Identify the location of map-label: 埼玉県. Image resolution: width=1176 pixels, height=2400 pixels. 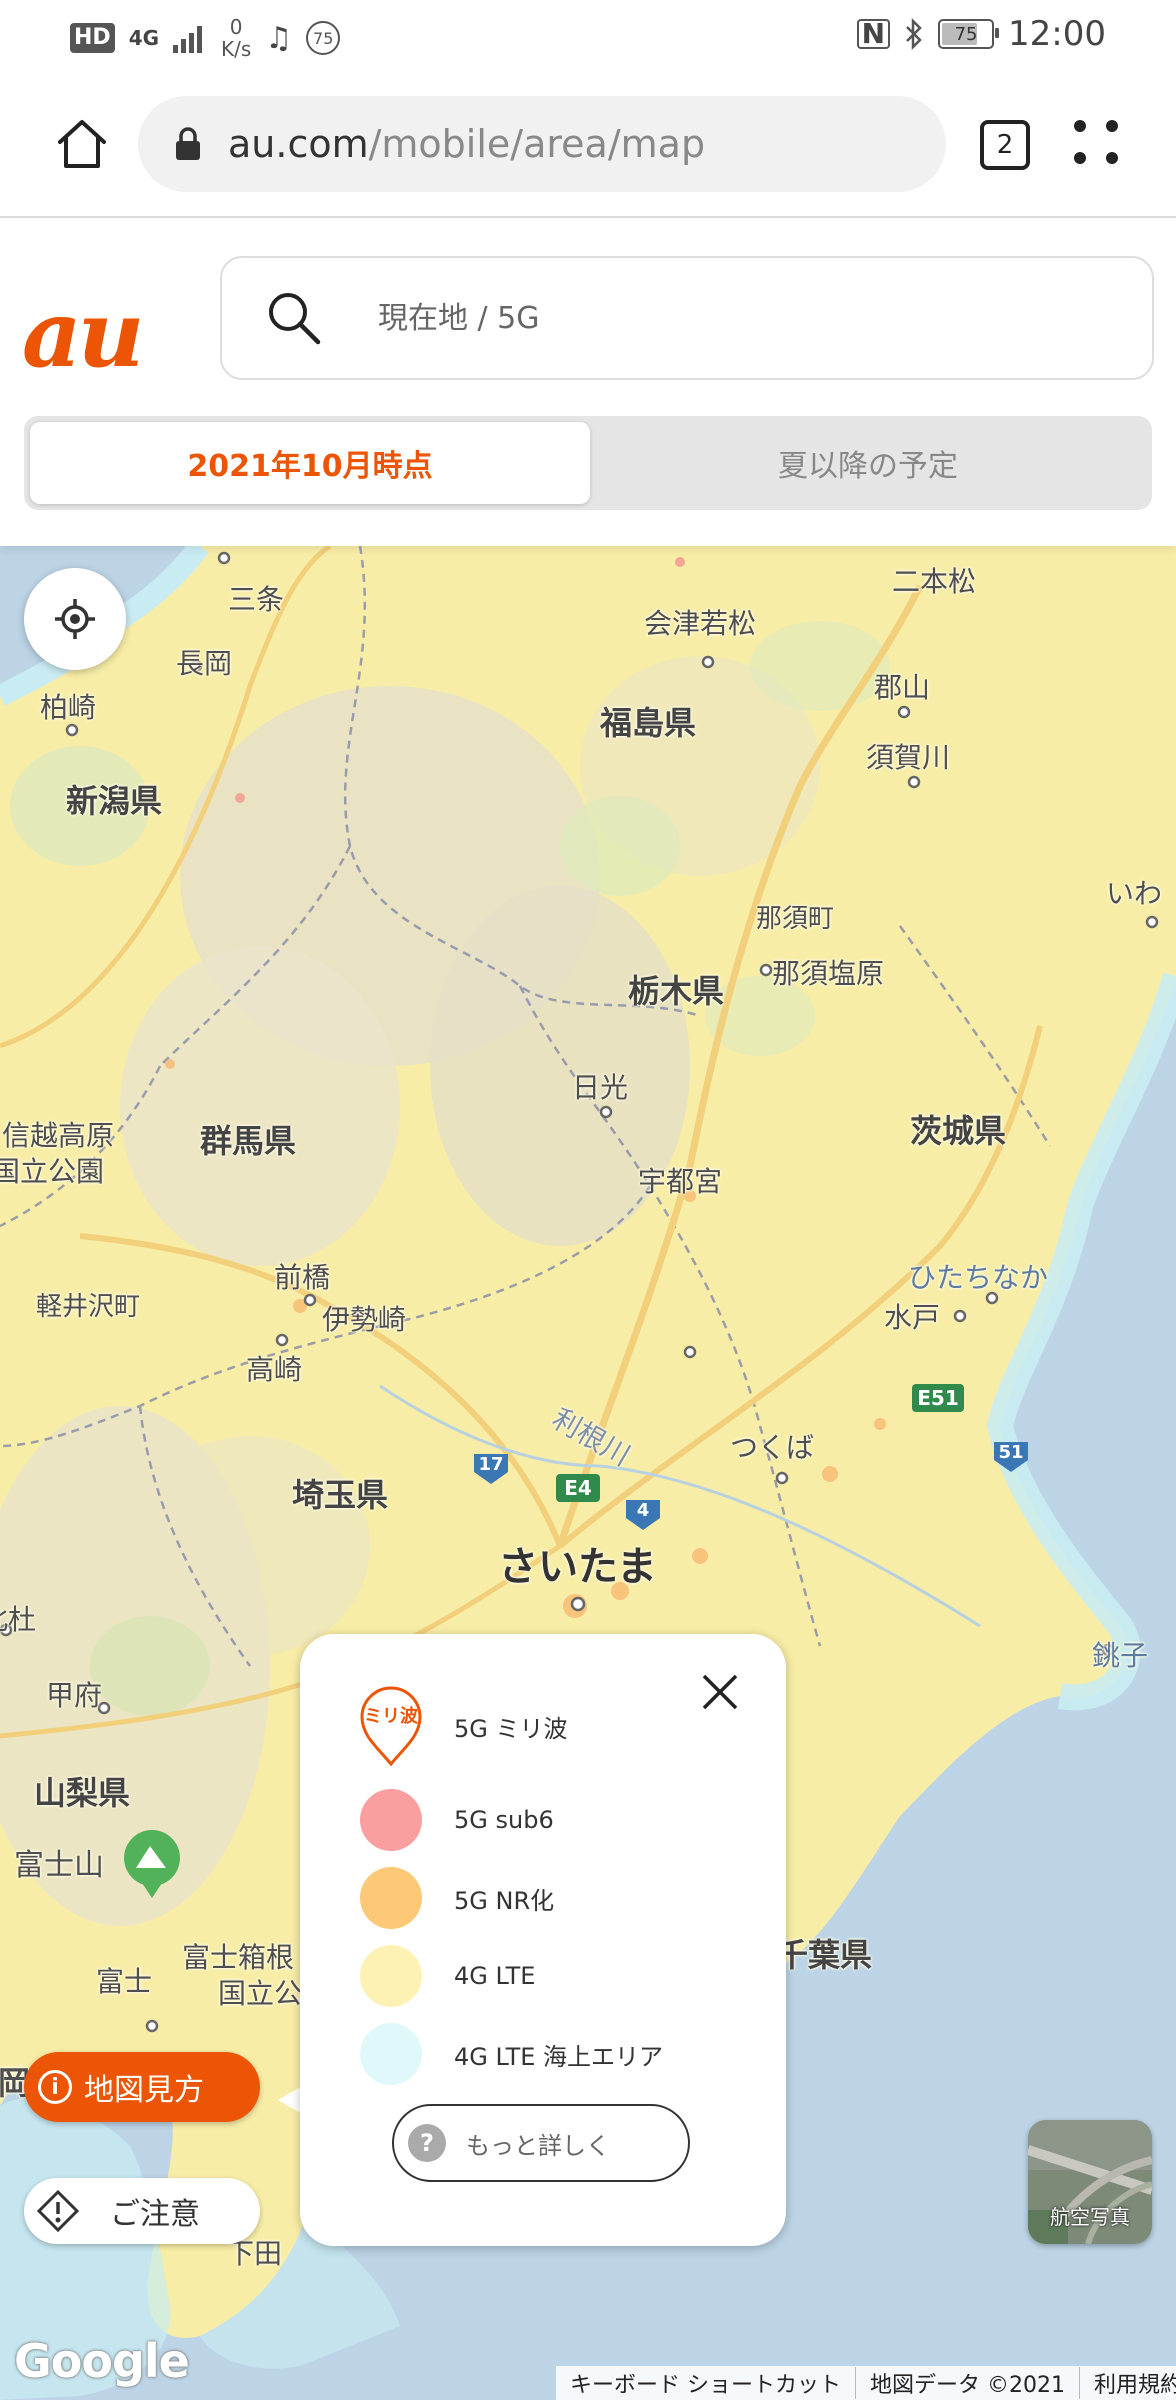
(340, 1495).